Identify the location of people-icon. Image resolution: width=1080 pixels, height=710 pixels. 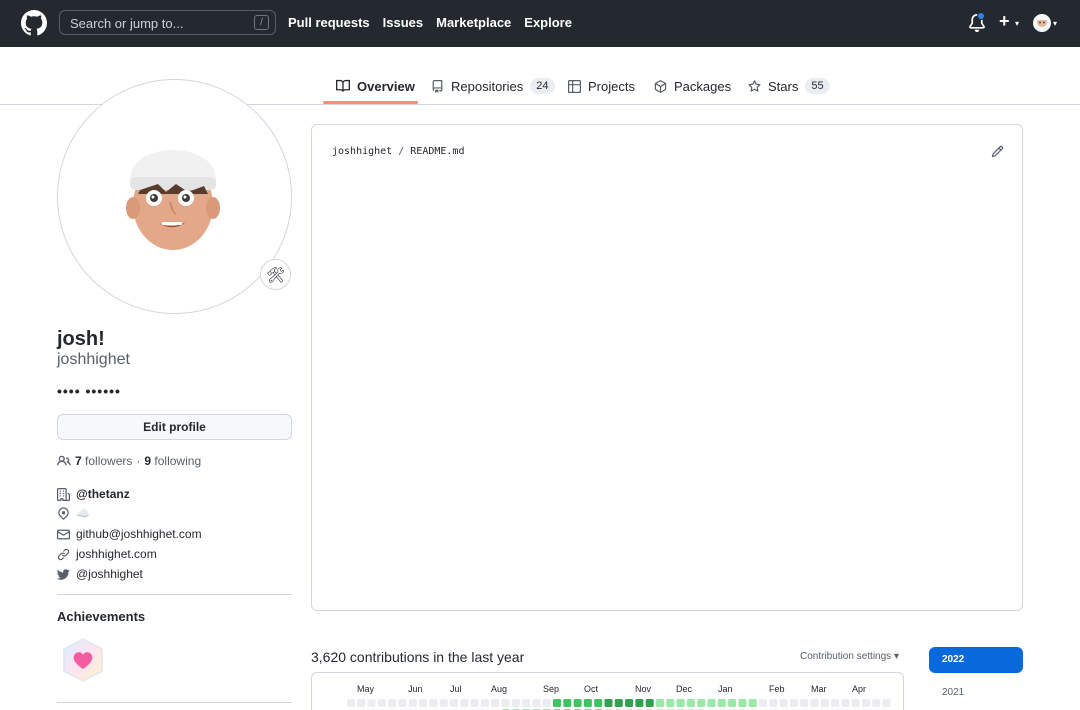
(64, 460).